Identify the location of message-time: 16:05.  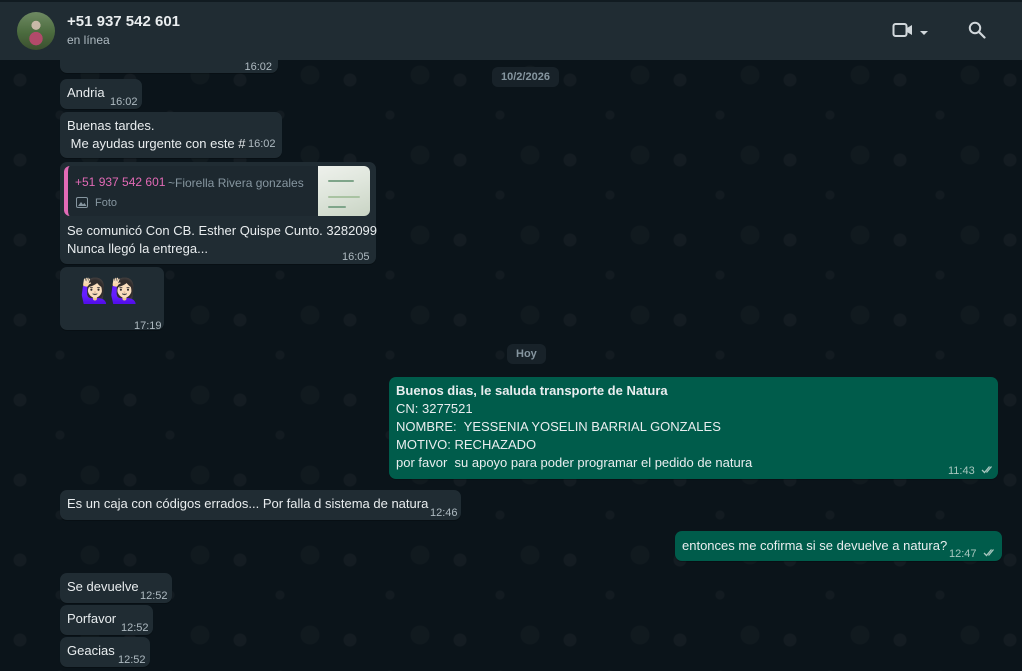
(356, 257).